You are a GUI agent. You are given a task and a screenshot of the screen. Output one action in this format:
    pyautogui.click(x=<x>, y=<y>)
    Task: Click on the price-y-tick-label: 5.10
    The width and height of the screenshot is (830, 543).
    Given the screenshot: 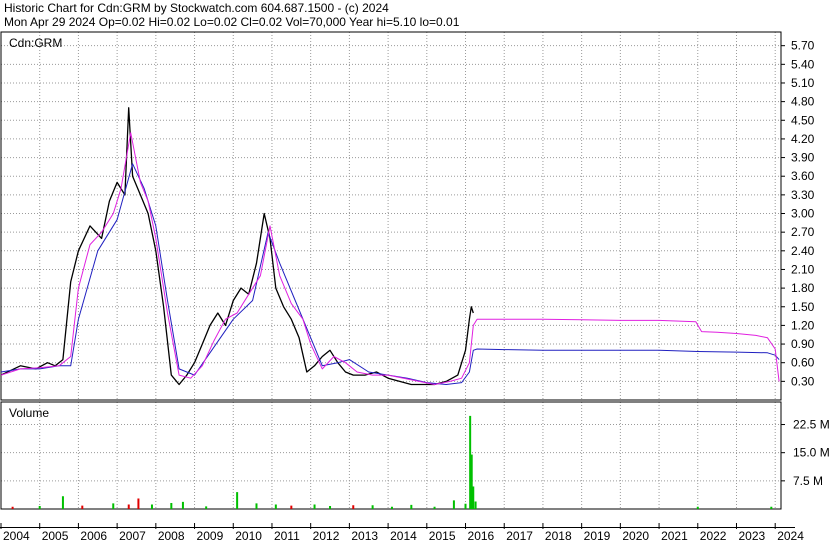 What is the action you would take?
    pyautogui.click(x=803, y=83)
    